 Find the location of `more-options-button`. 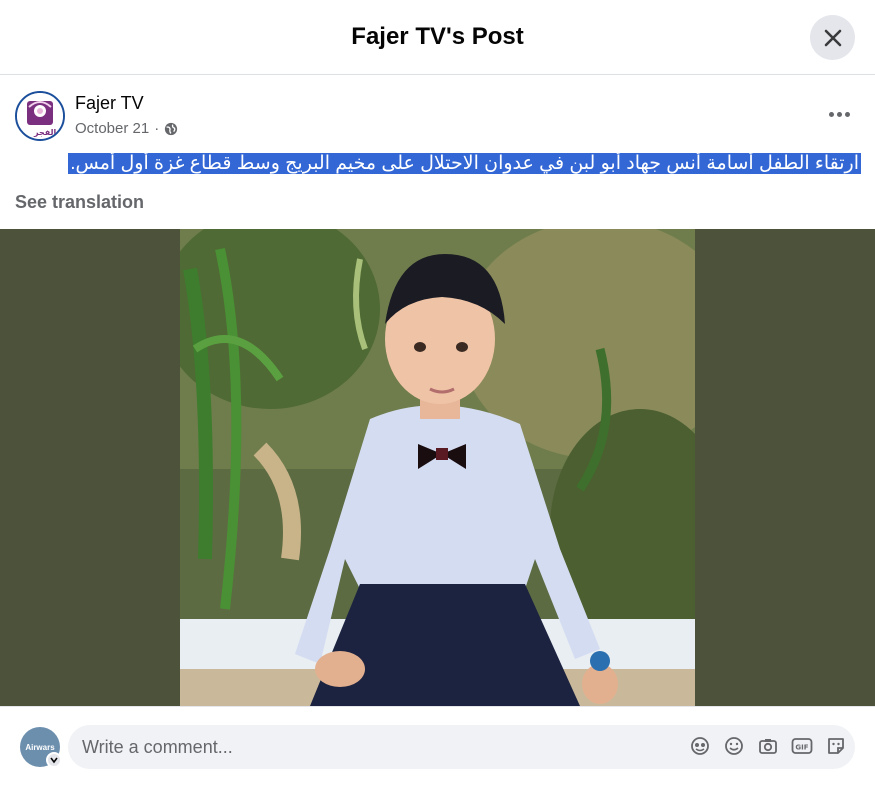

more-options-button is located at coordinates (839, 114).